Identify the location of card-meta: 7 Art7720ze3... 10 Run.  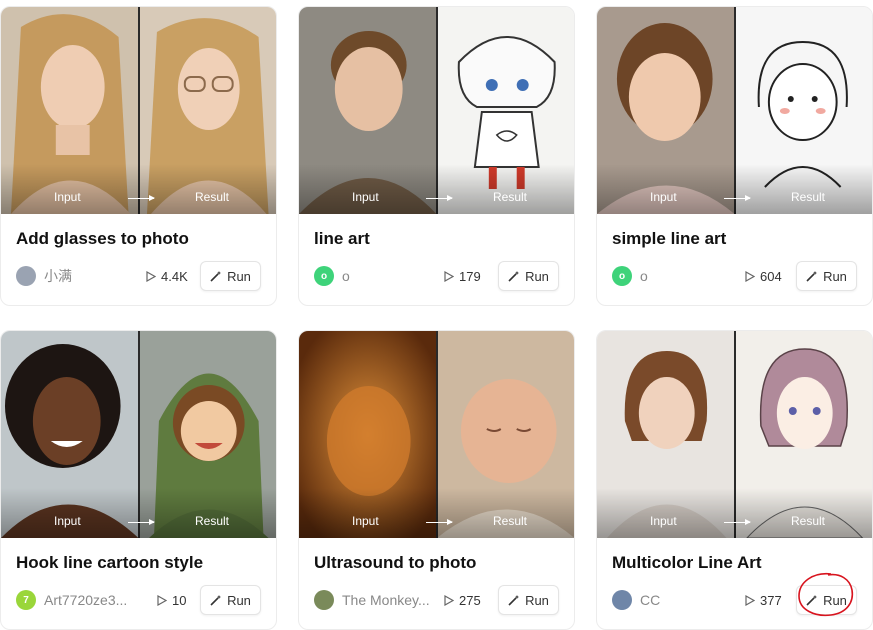
(138, 600).